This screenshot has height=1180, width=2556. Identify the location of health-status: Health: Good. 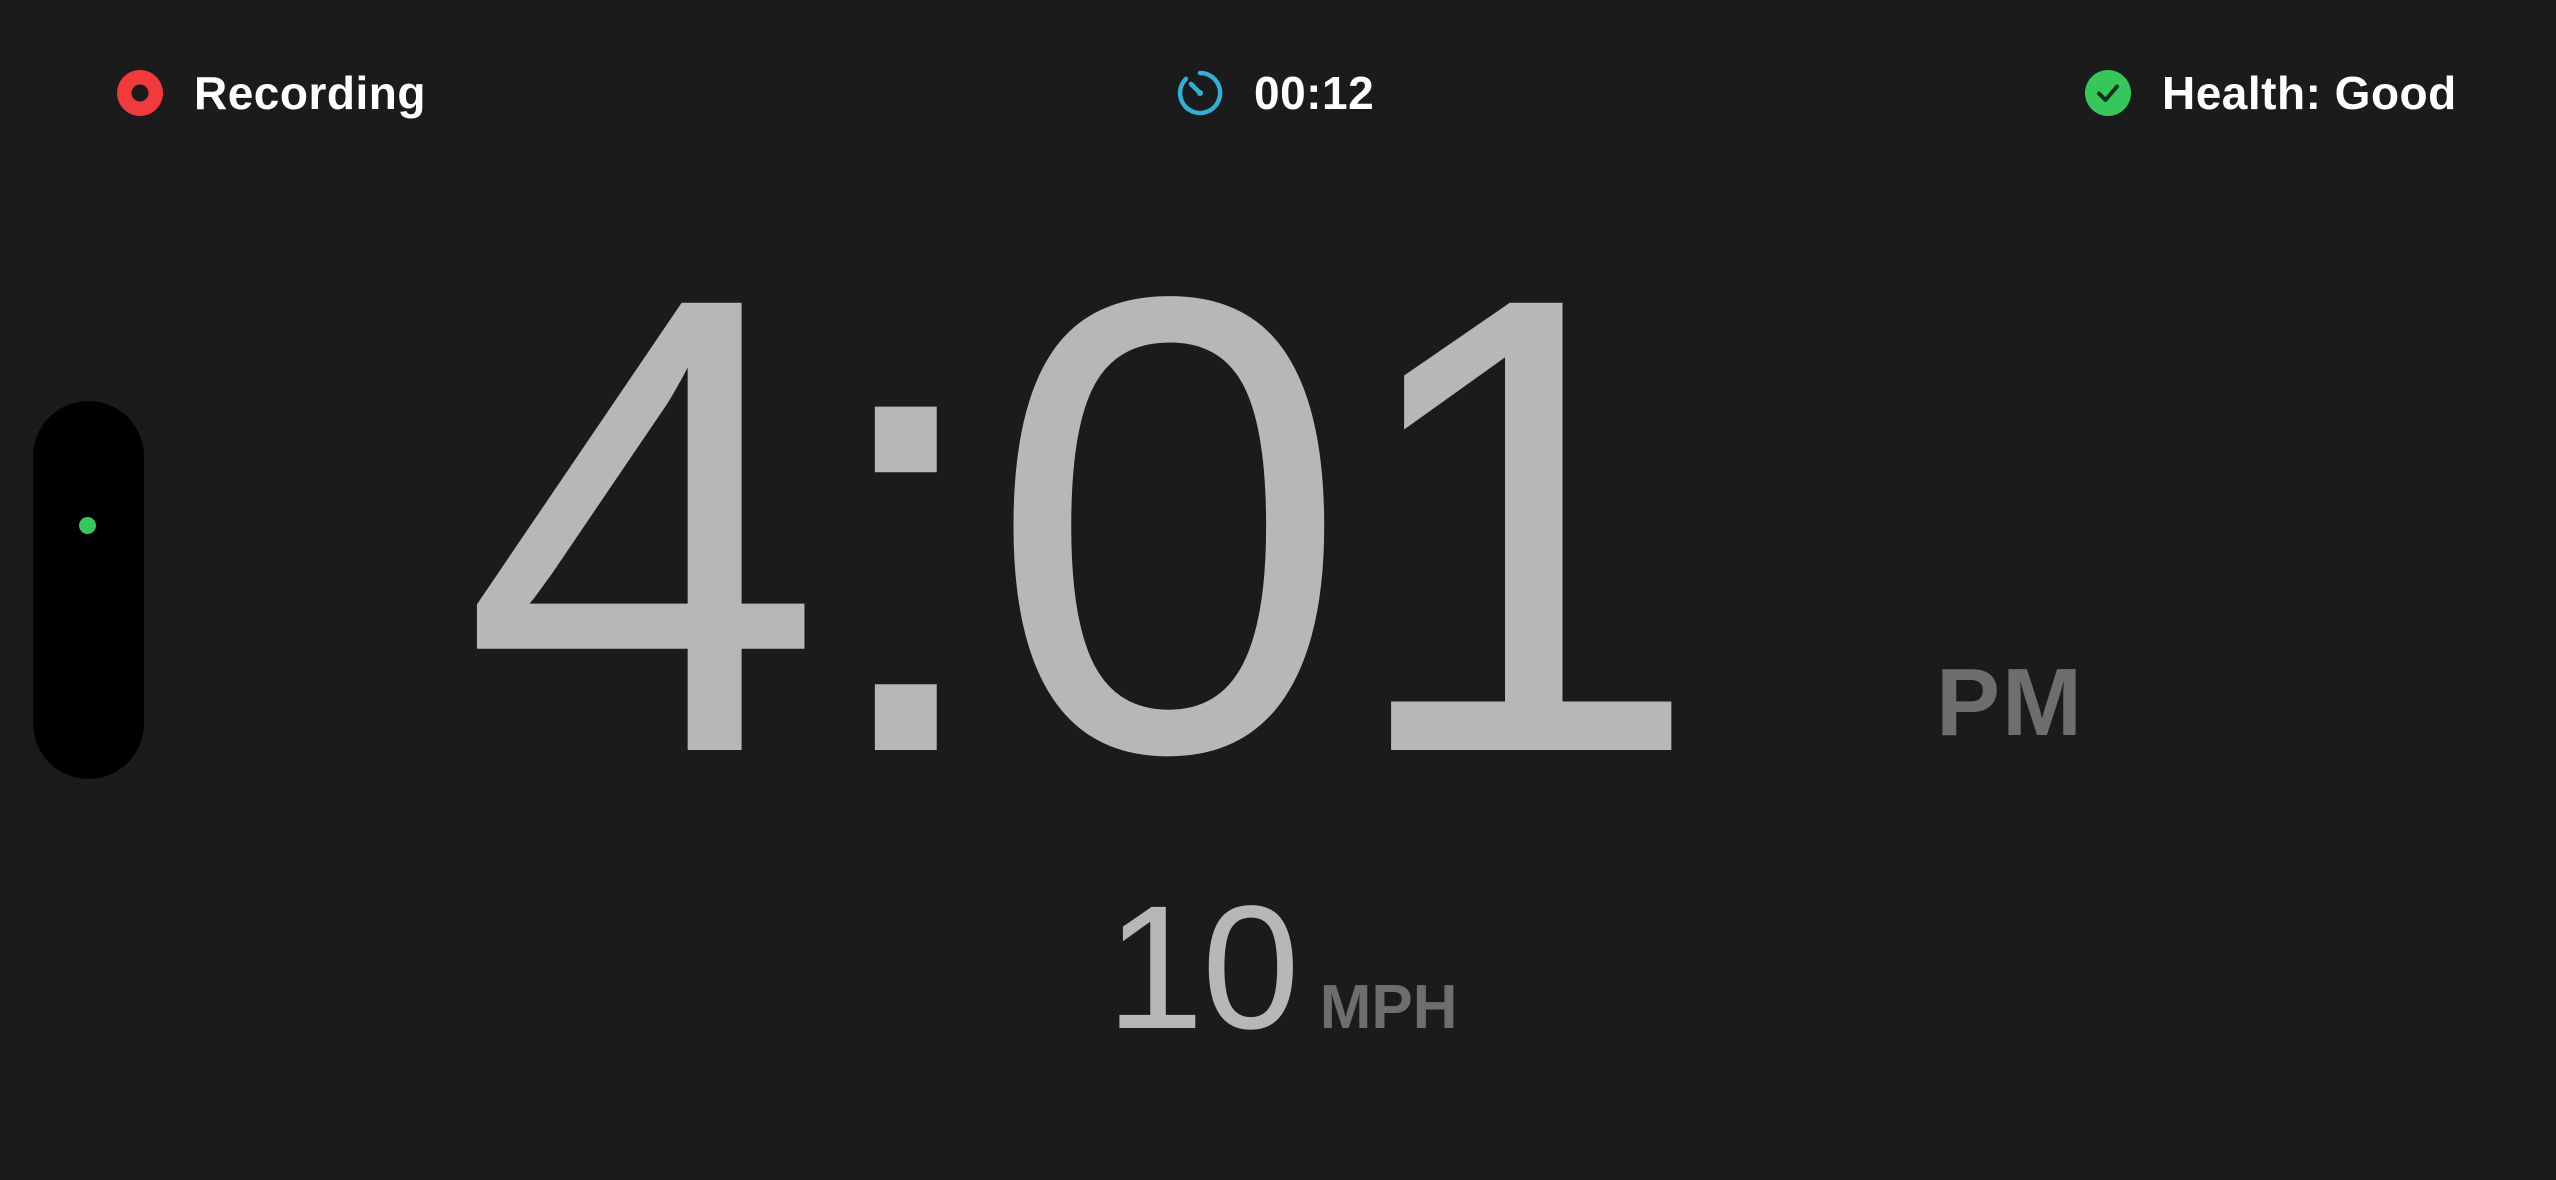
(2270, 93).